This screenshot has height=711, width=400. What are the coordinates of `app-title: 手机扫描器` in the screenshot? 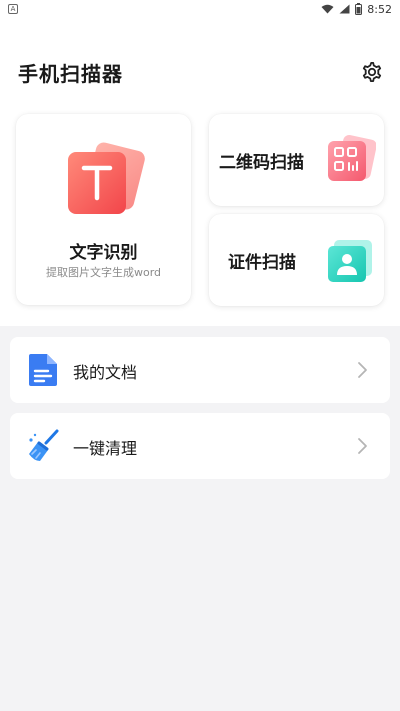 It's located at (70, 74).